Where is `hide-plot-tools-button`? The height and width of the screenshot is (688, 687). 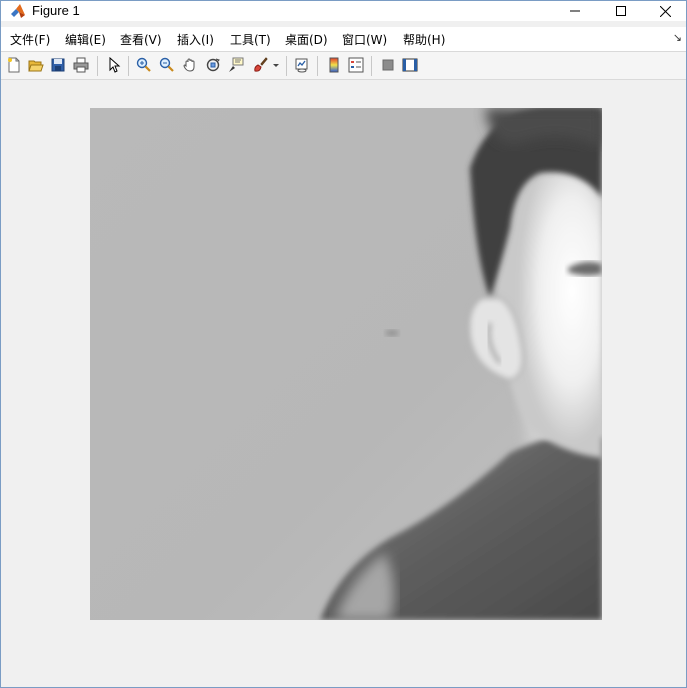
hide-plot-tools-button is located at coordinates (388, 65).